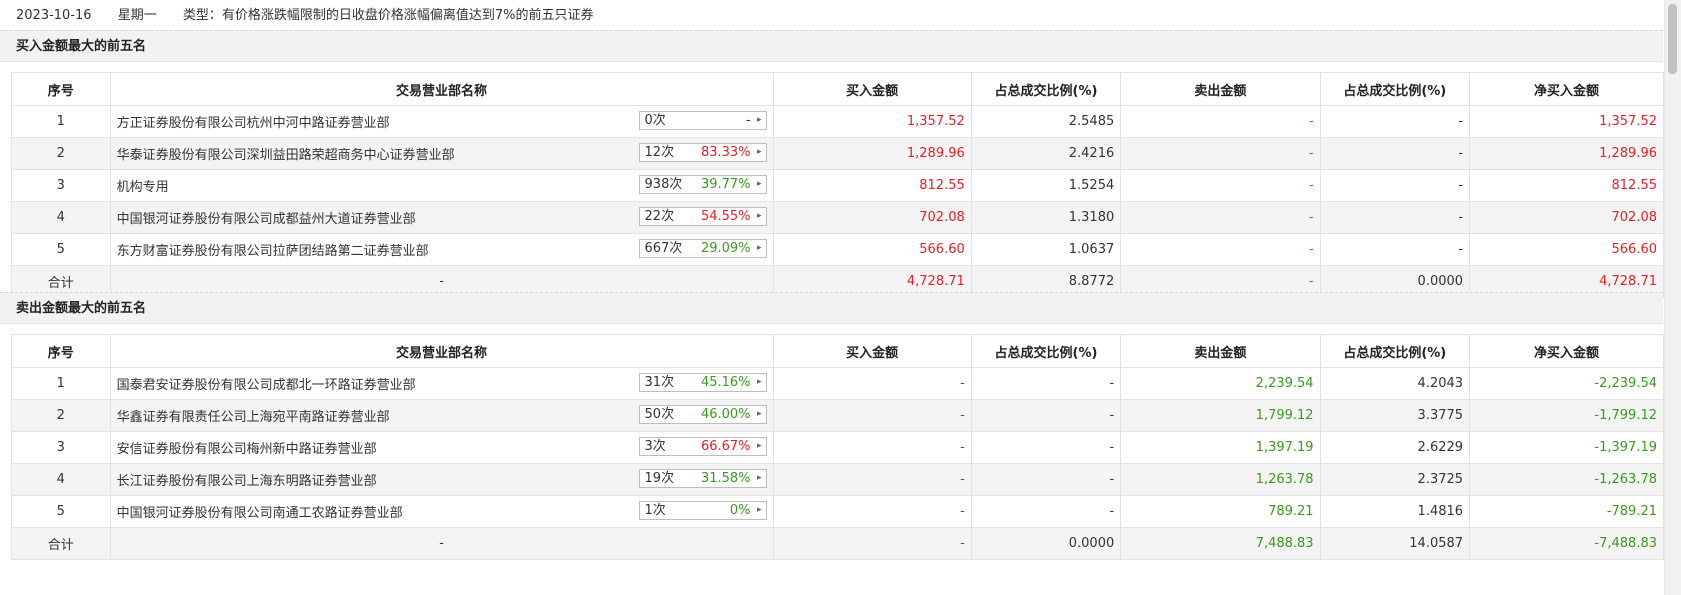 This screenshot has height=595, width=1681. I want to click on buy-amount: 1,289.96, so click(872, 153).